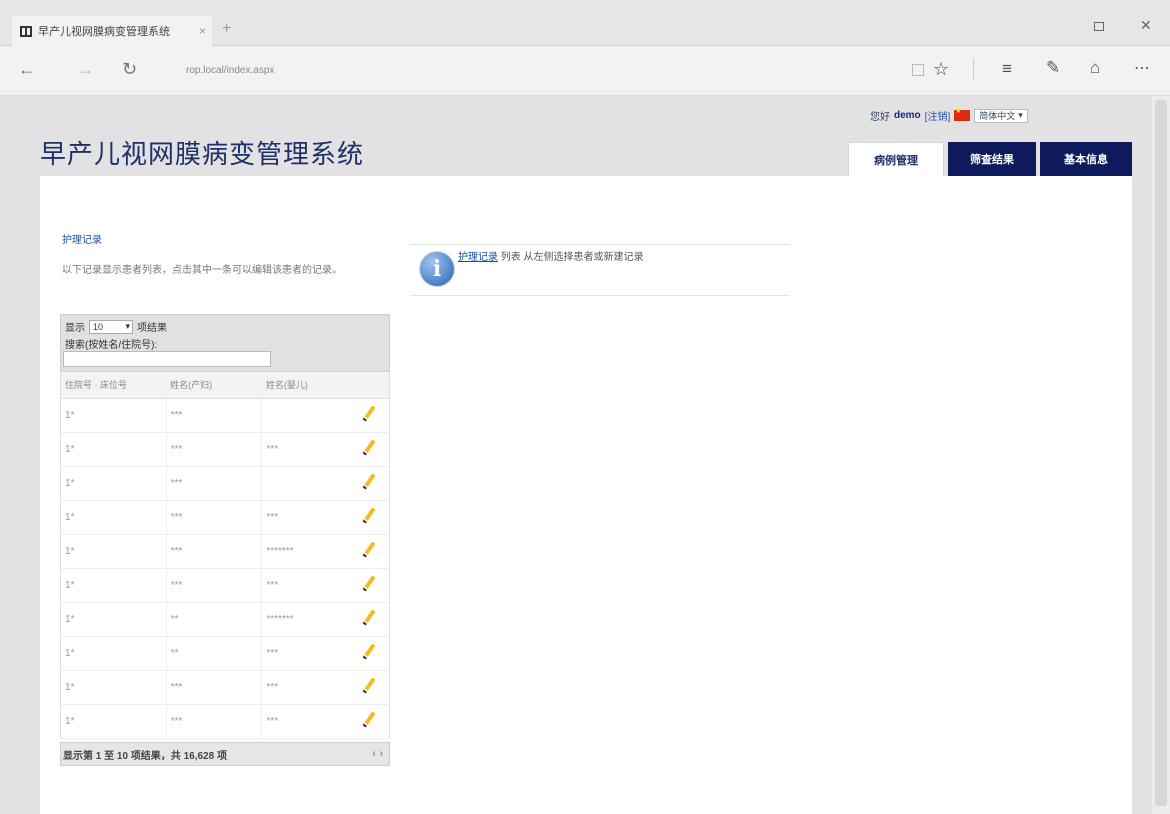 The height and width of the screenshot is (814, 1170). I want to click on language-value: 简体中文, so click(997, 116).